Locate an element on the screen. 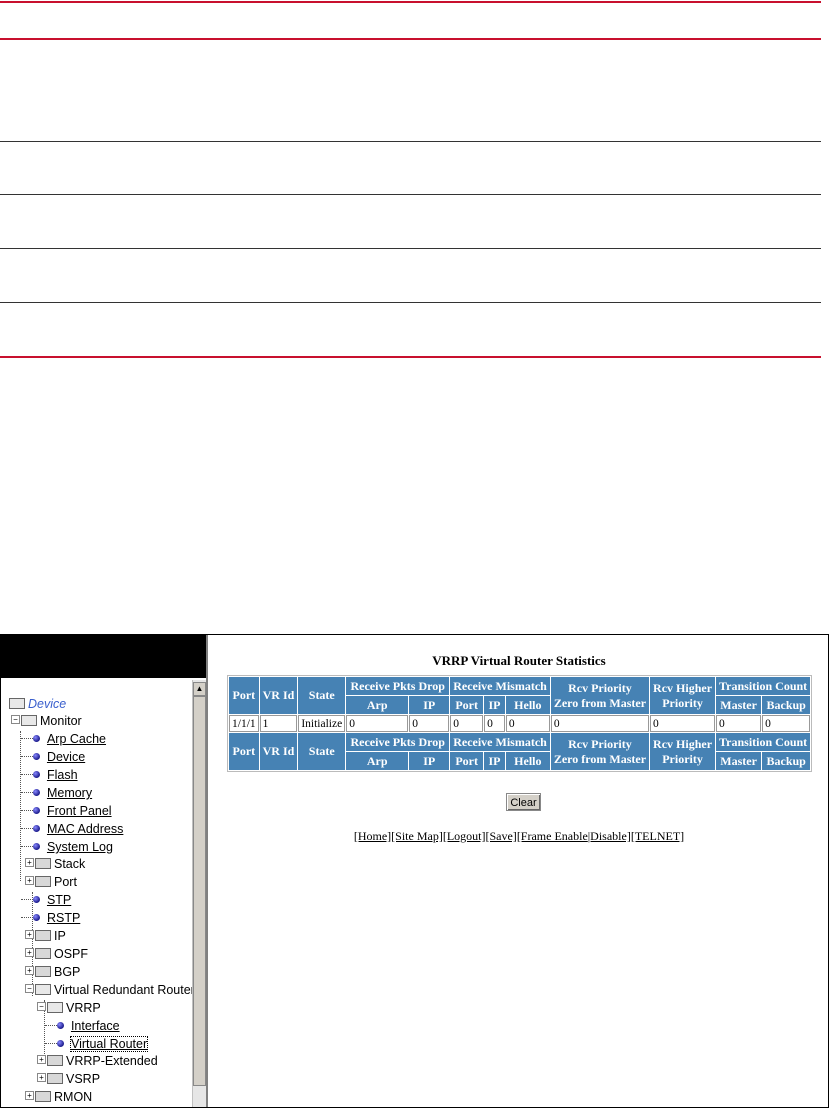  tree-link: MAC Address is located at coordinates (85, 829).